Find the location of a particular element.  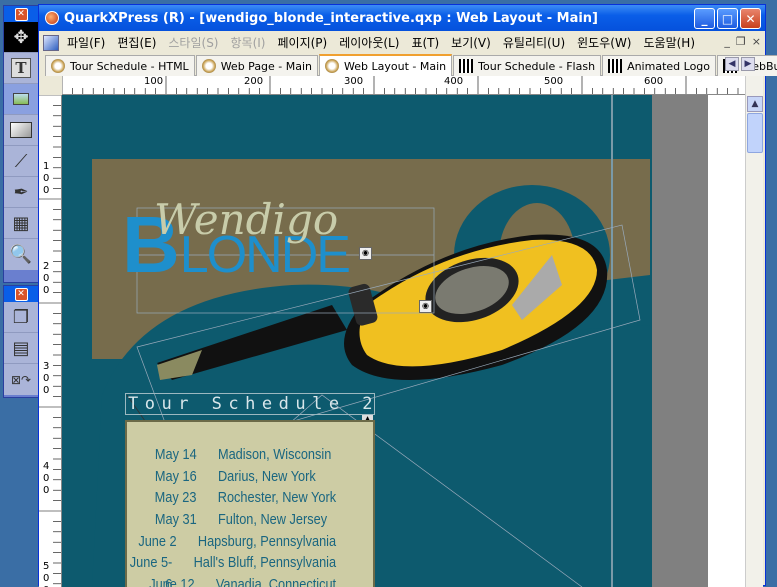

tour-date: June 12 is located at coordinates (172, 581).